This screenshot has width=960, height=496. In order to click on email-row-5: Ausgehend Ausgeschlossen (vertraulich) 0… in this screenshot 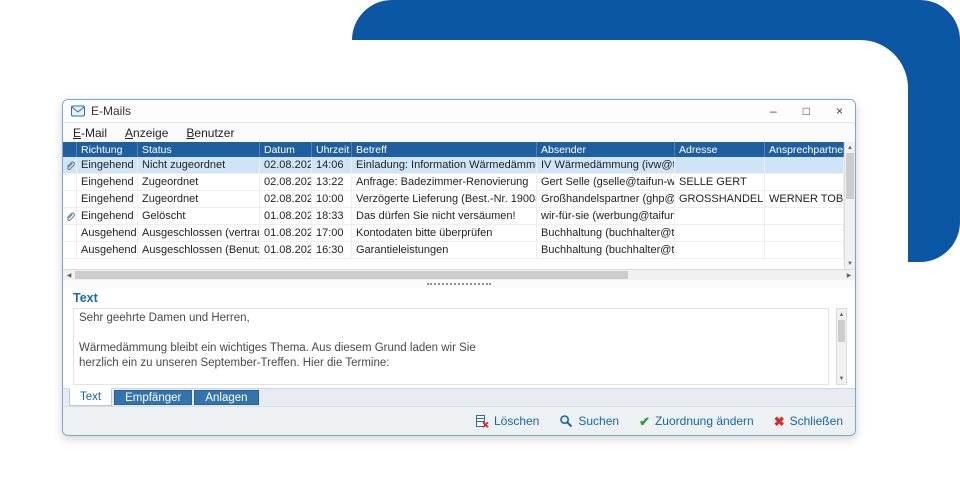, I will do `click(453, 233)`.